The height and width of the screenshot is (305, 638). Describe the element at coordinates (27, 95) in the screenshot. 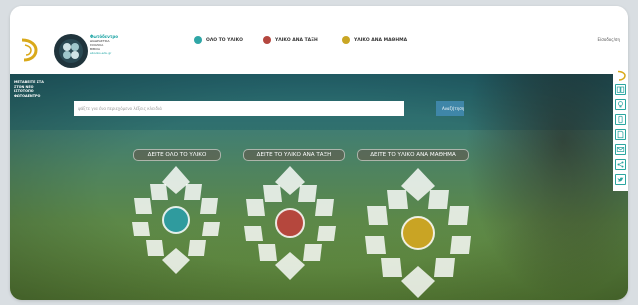

I see `side-link-line: ΦΩΤΟΔΕΝΤΡΟ` at that location.